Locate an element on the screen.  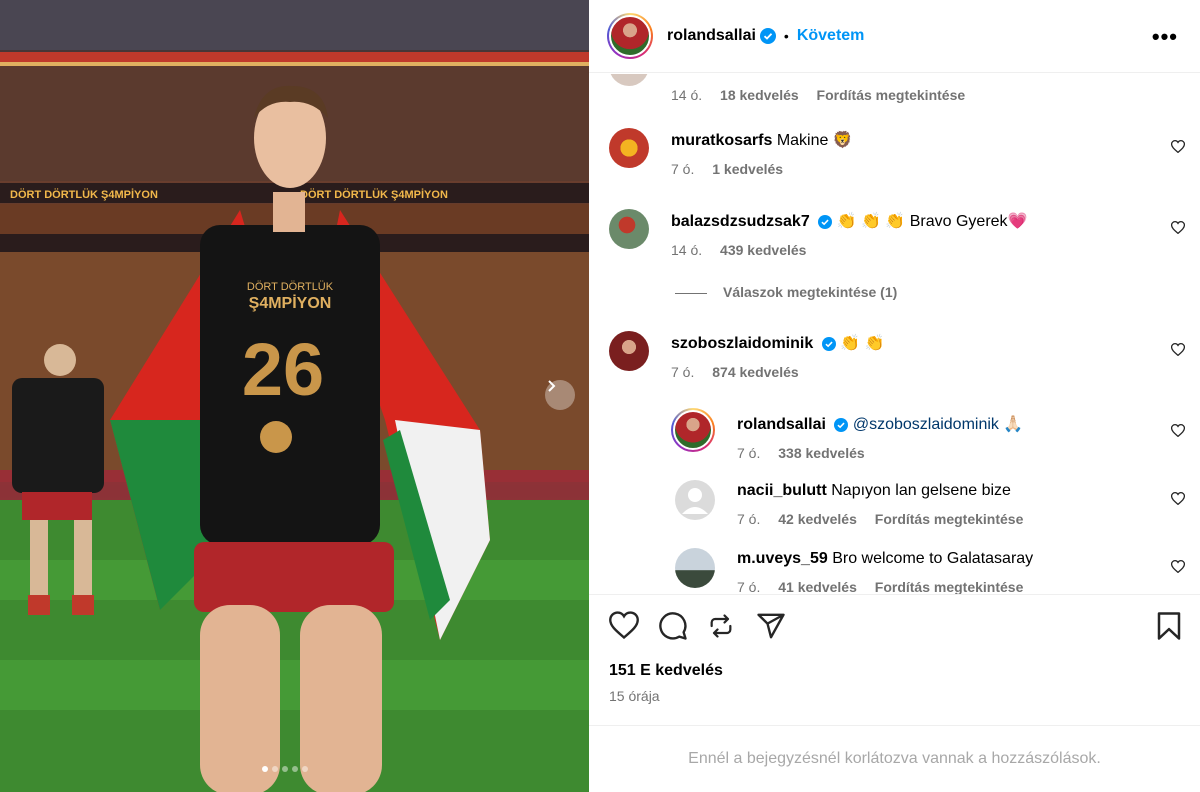
comment-username: balazsdzsudzsak7 is located at coordinates (740, 221).